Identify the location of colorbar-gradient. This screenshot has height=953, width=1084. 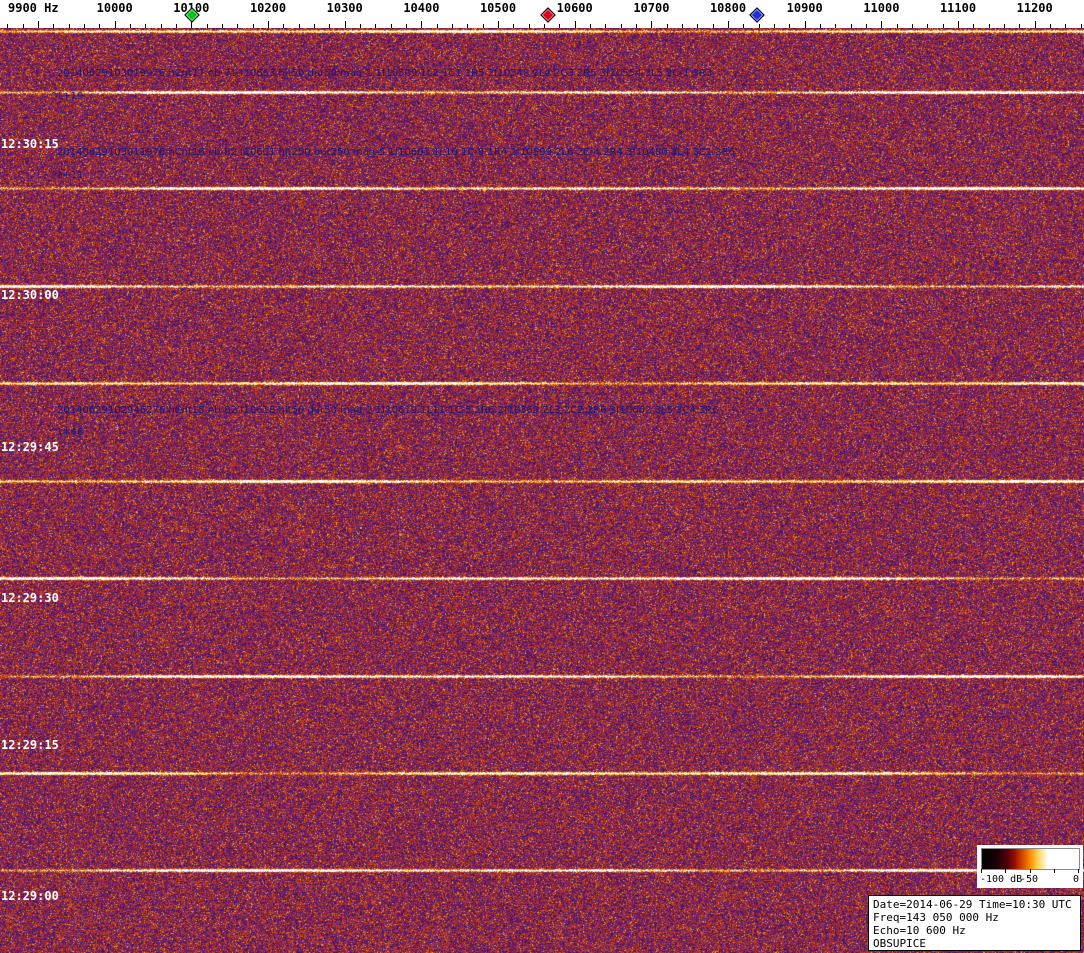
(1030, 859).